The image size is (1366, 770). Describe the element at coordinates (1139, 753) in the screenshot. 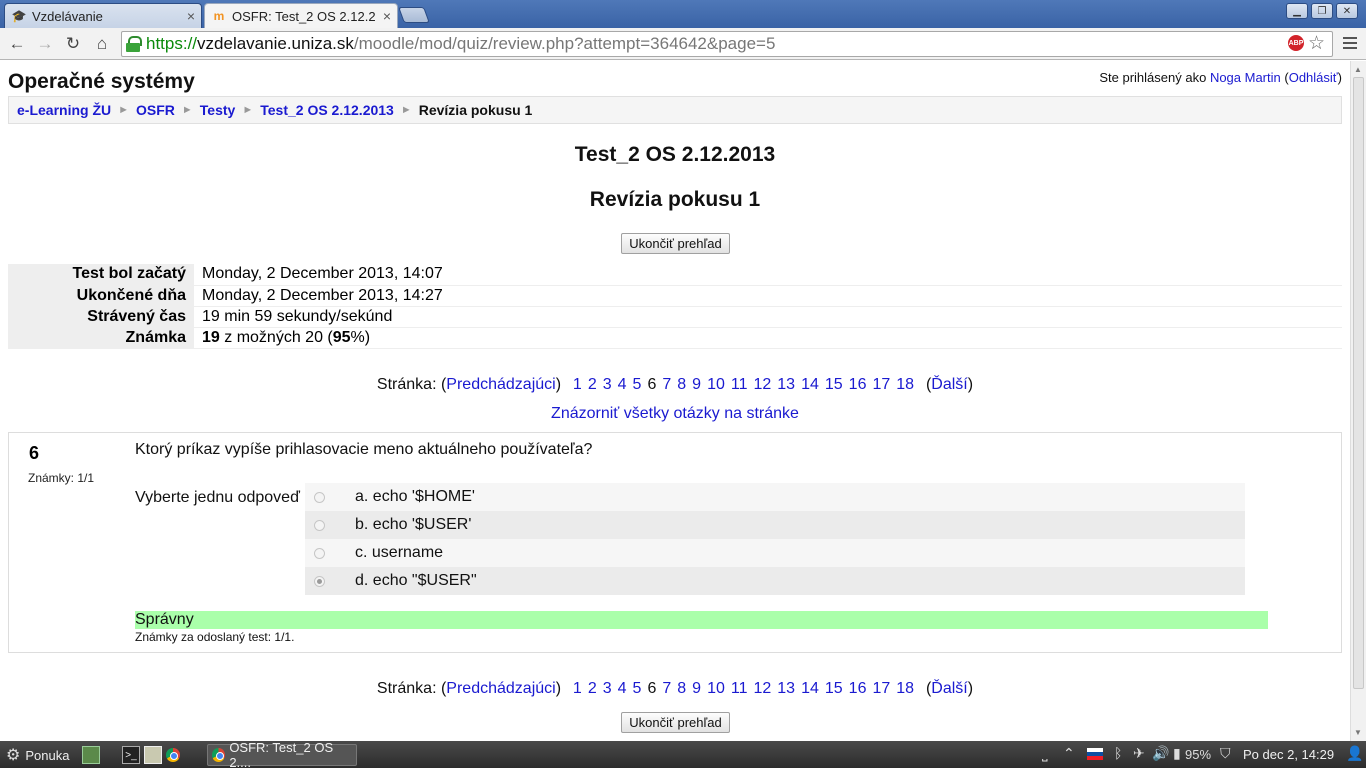

I see `network-icon: ✈` at that location.